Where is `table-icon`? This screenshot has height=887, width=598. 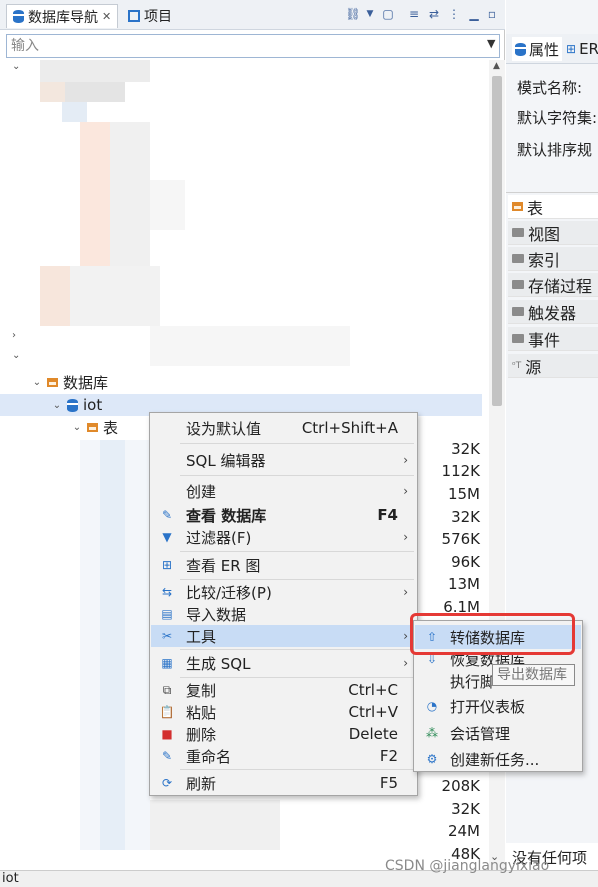
table-icon is located at coordinates (517, 206).